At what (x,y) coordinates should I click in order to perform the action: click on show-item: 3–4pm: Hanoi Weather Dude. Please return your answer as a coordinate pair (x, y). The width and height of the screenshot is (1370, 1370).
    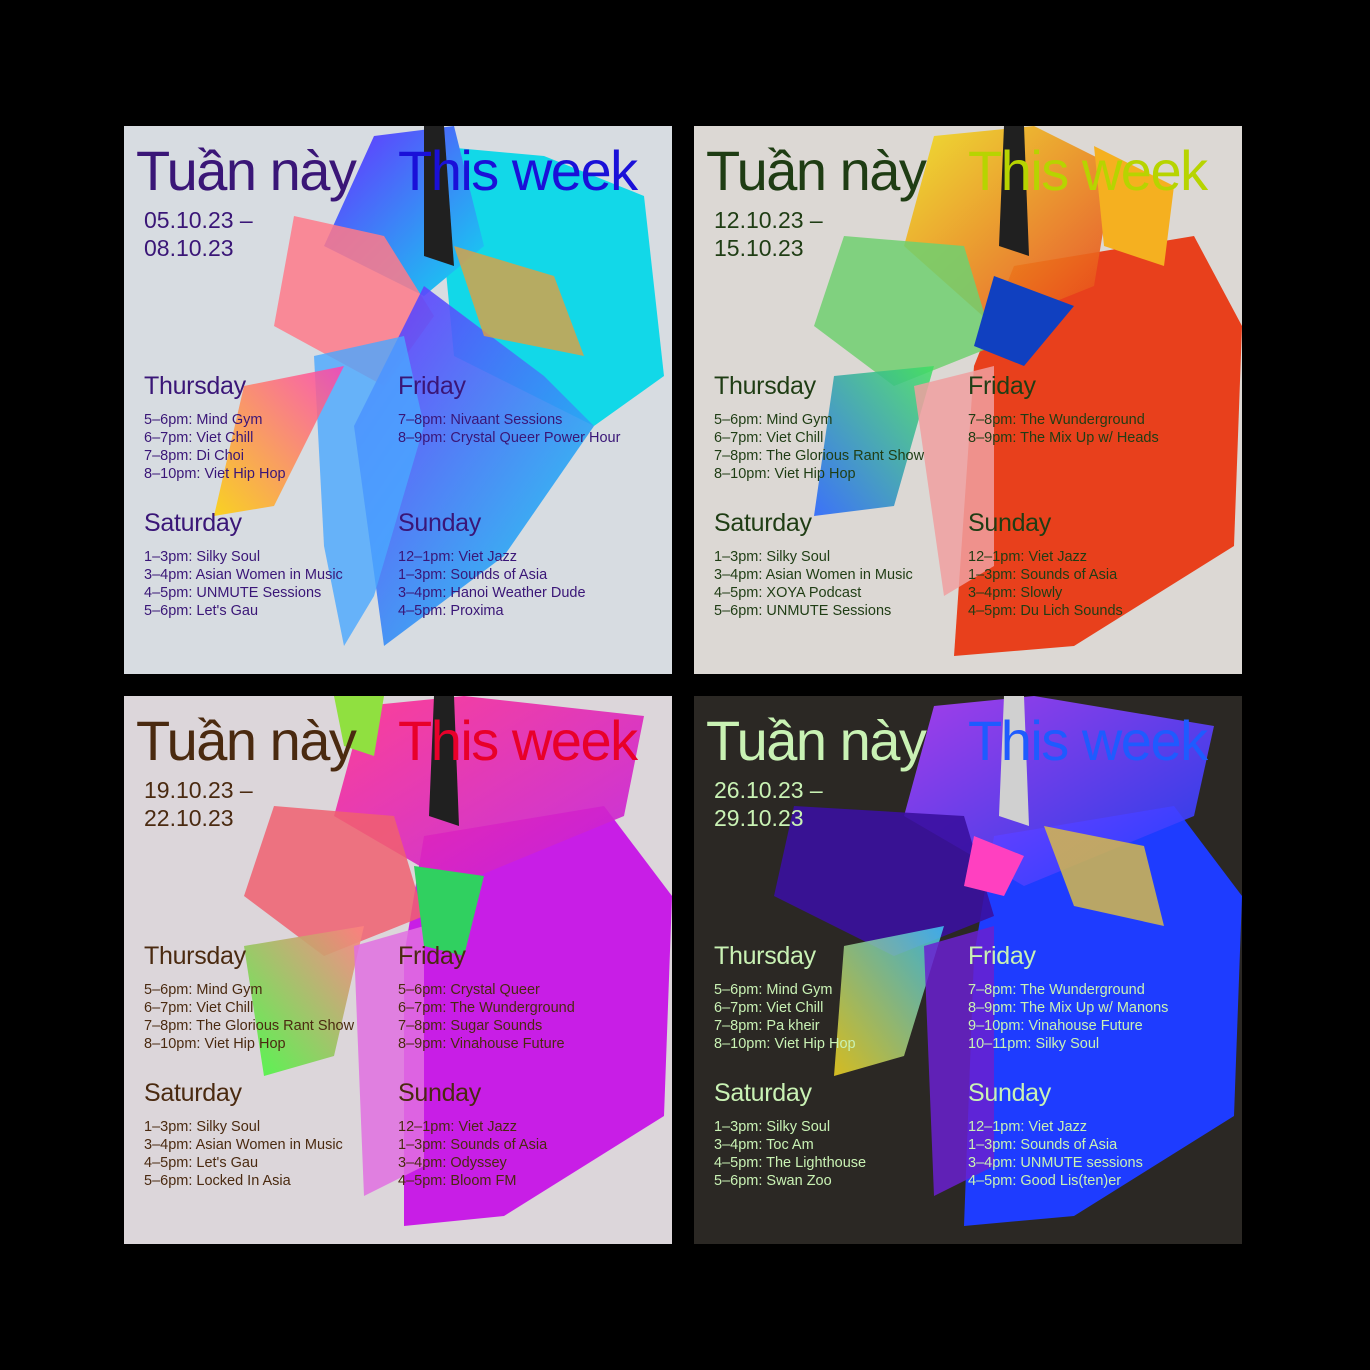
    Looking at the image, I should click on (492, 593).